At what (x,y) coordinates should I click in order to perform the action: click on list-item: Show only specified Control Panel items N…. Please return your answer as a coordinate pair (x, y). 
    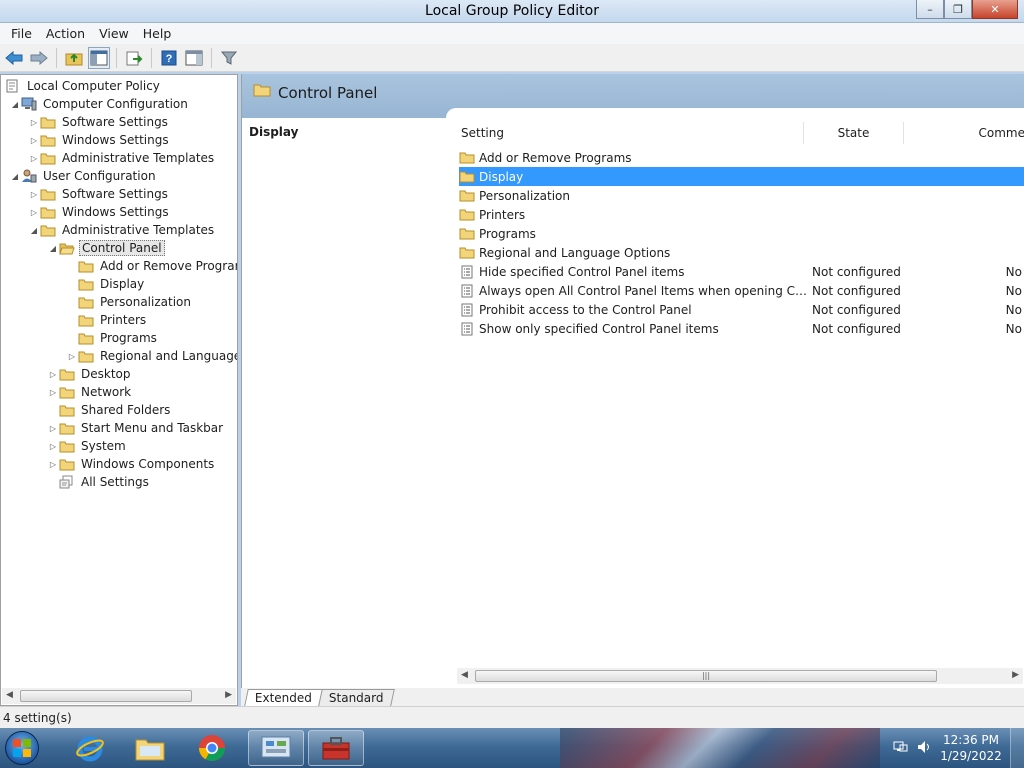
    Looking at the image, I should click on (741, 328).